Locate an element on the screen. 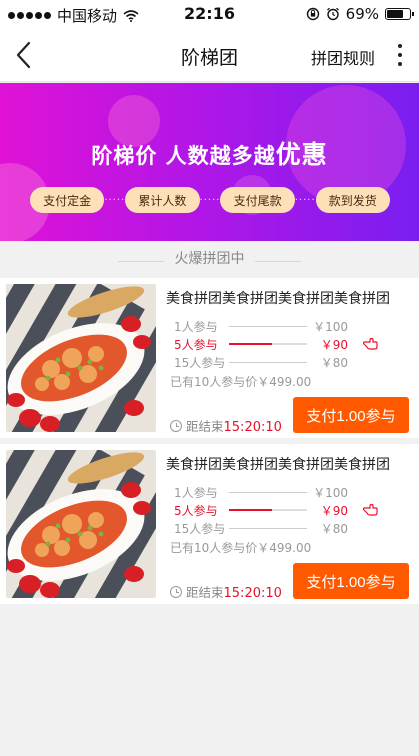 This screenshot has height=756, width=419. status-right: 69% is located at coordinates (360, 14).